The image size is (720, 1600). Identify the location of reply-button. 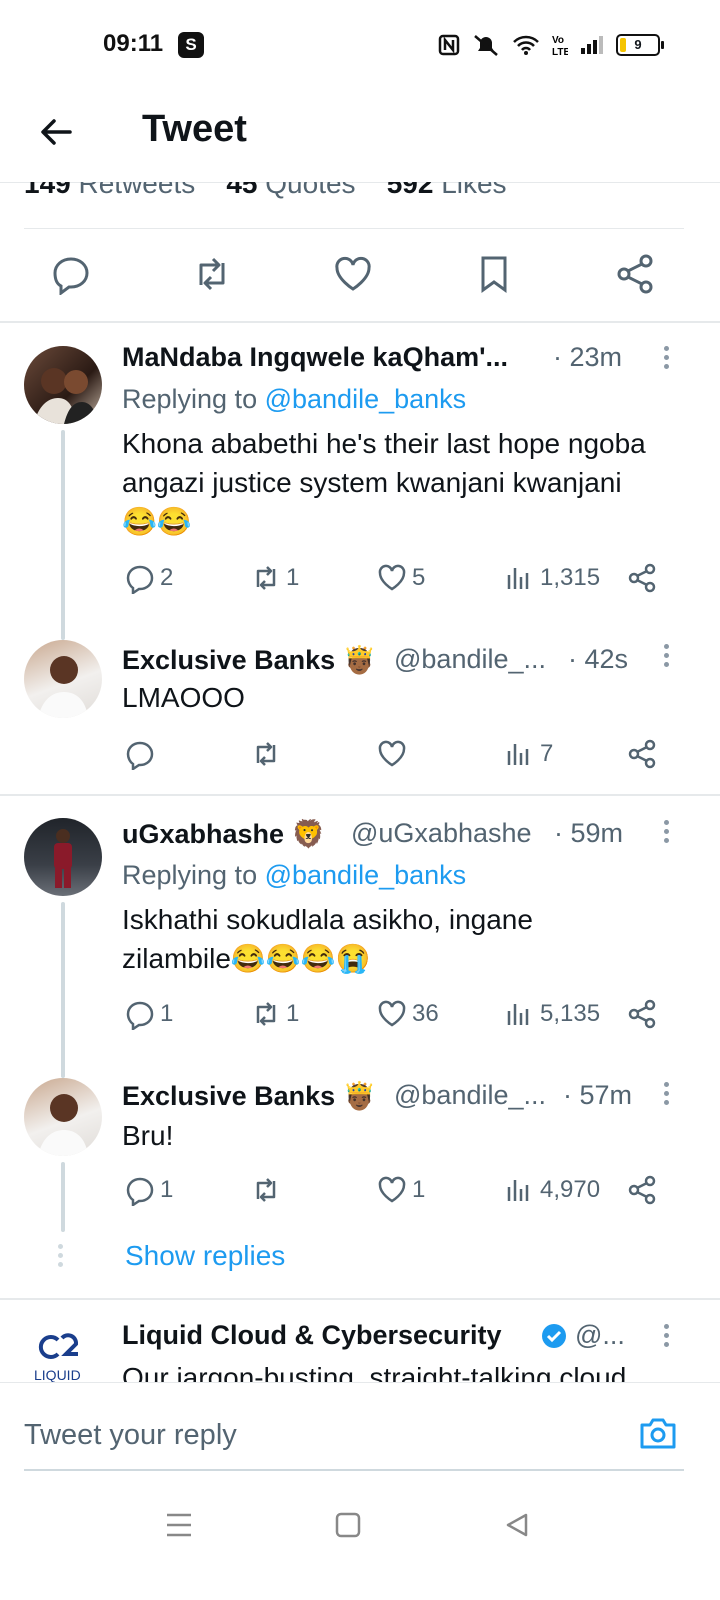
(142, 754).